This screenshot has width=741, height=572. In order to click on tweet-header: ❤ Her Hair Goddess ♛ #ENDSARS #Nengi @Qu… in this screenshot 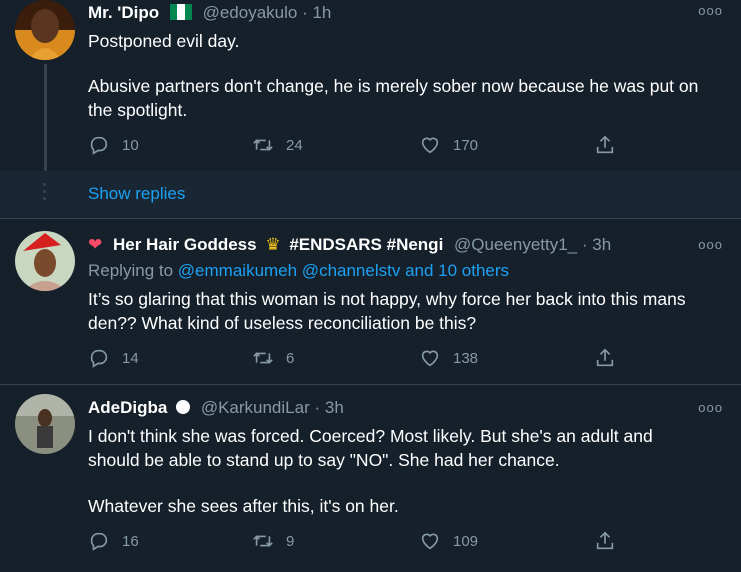, I will do `click(349, 245)`.